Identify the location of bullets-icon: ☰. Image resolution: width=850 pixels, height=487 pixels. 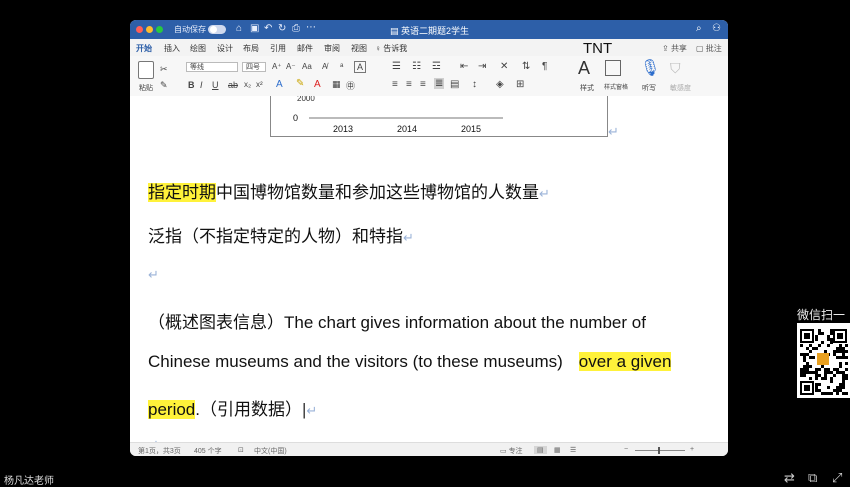
(396, 66).